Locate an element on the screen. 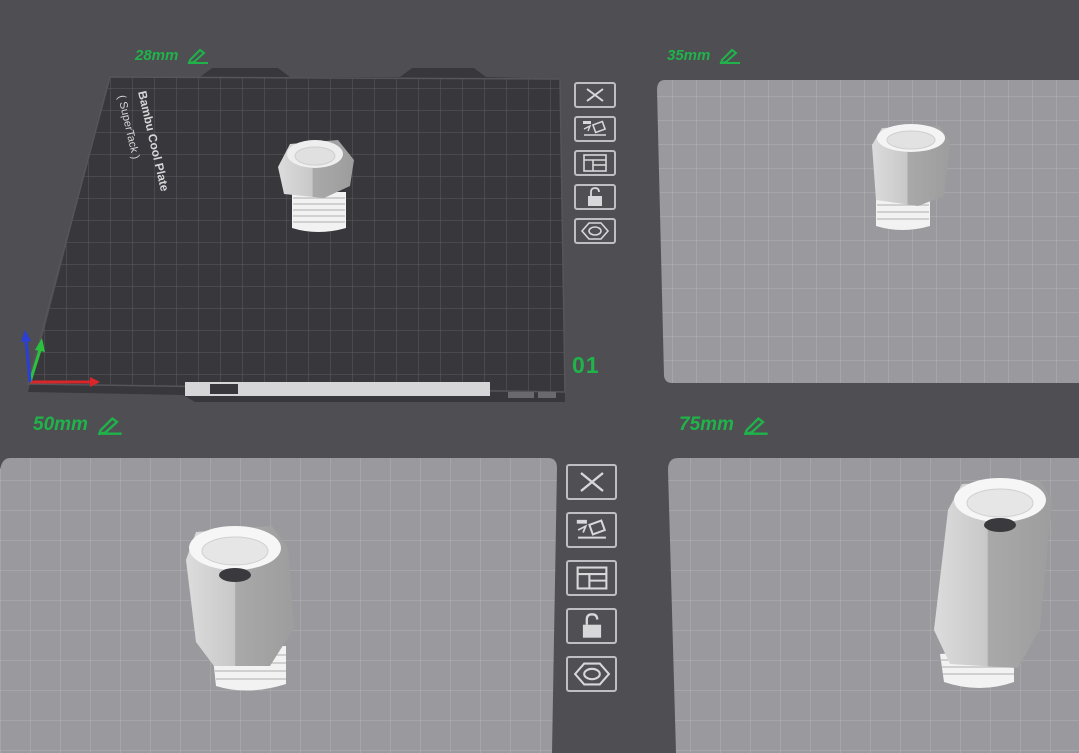 This screenshot has width=1079, height=753. plate-1-toolbar is located at coordinates (595, 163).